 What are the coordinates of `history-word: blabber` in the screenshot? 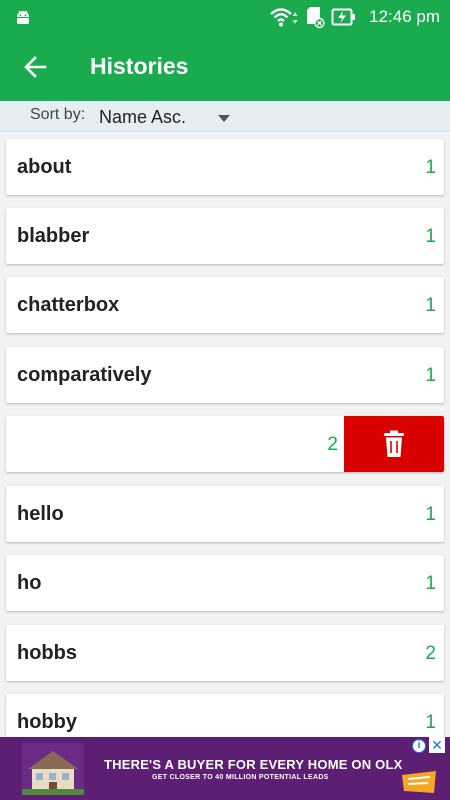 It's located at (53, 236).